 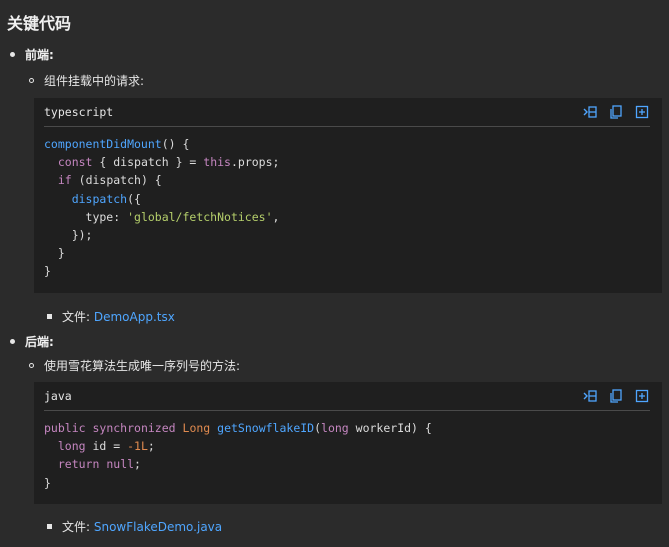 What do you see at coordinates (39, 342) in the screenshot?
I see `backend-label: 后端:` at bounding box center [39, 342].